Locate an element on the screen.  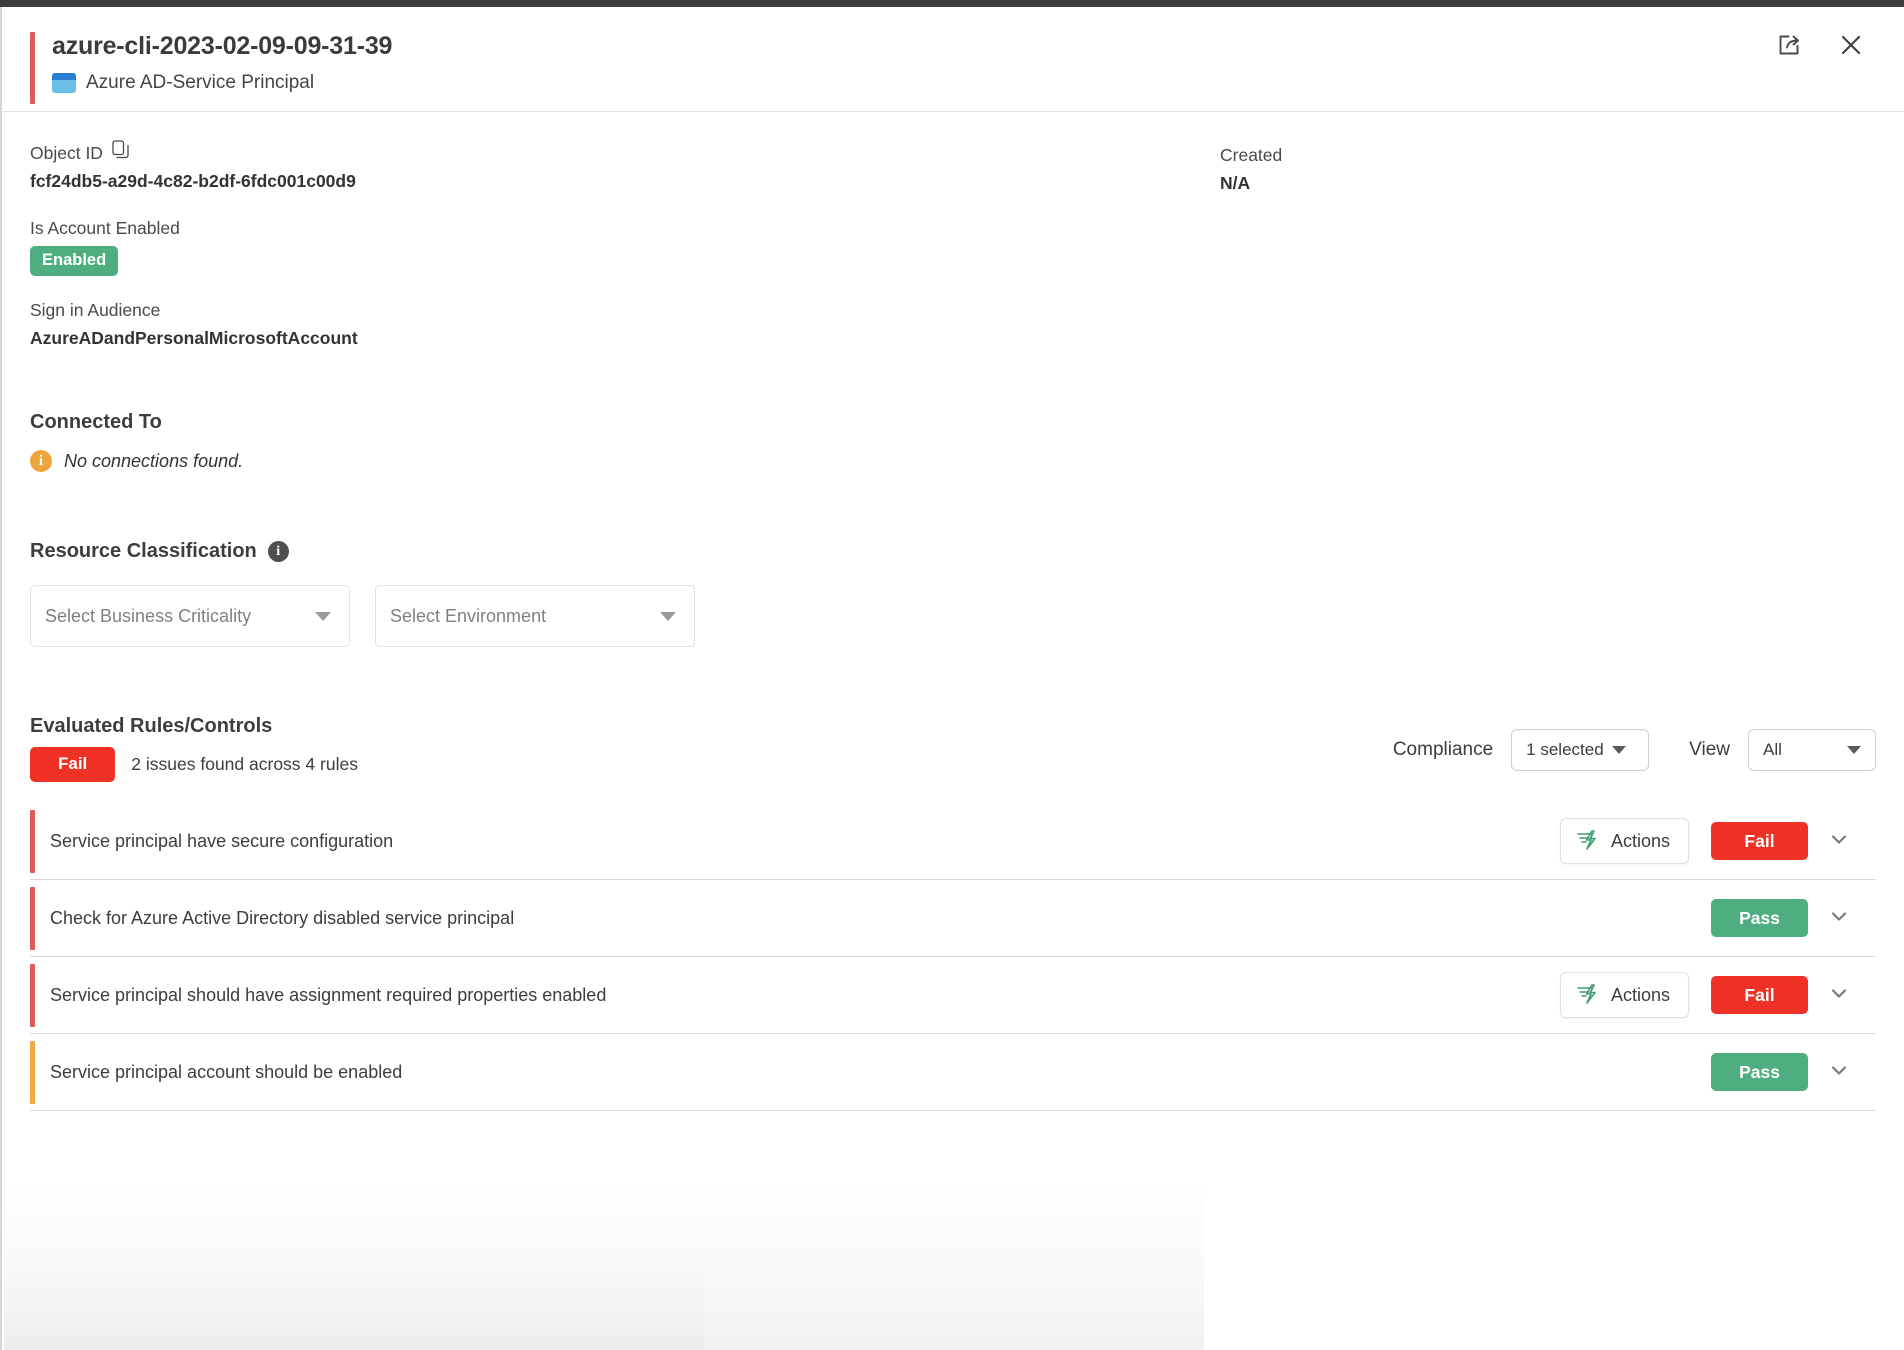
sign-in-audience-value: AzureADandPersonalMicrosoftAccount is located at coordinates (194, 338).